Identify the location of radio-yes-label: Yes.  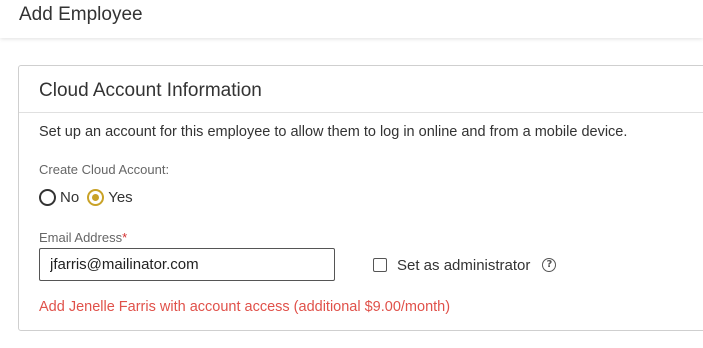
(120, 197).